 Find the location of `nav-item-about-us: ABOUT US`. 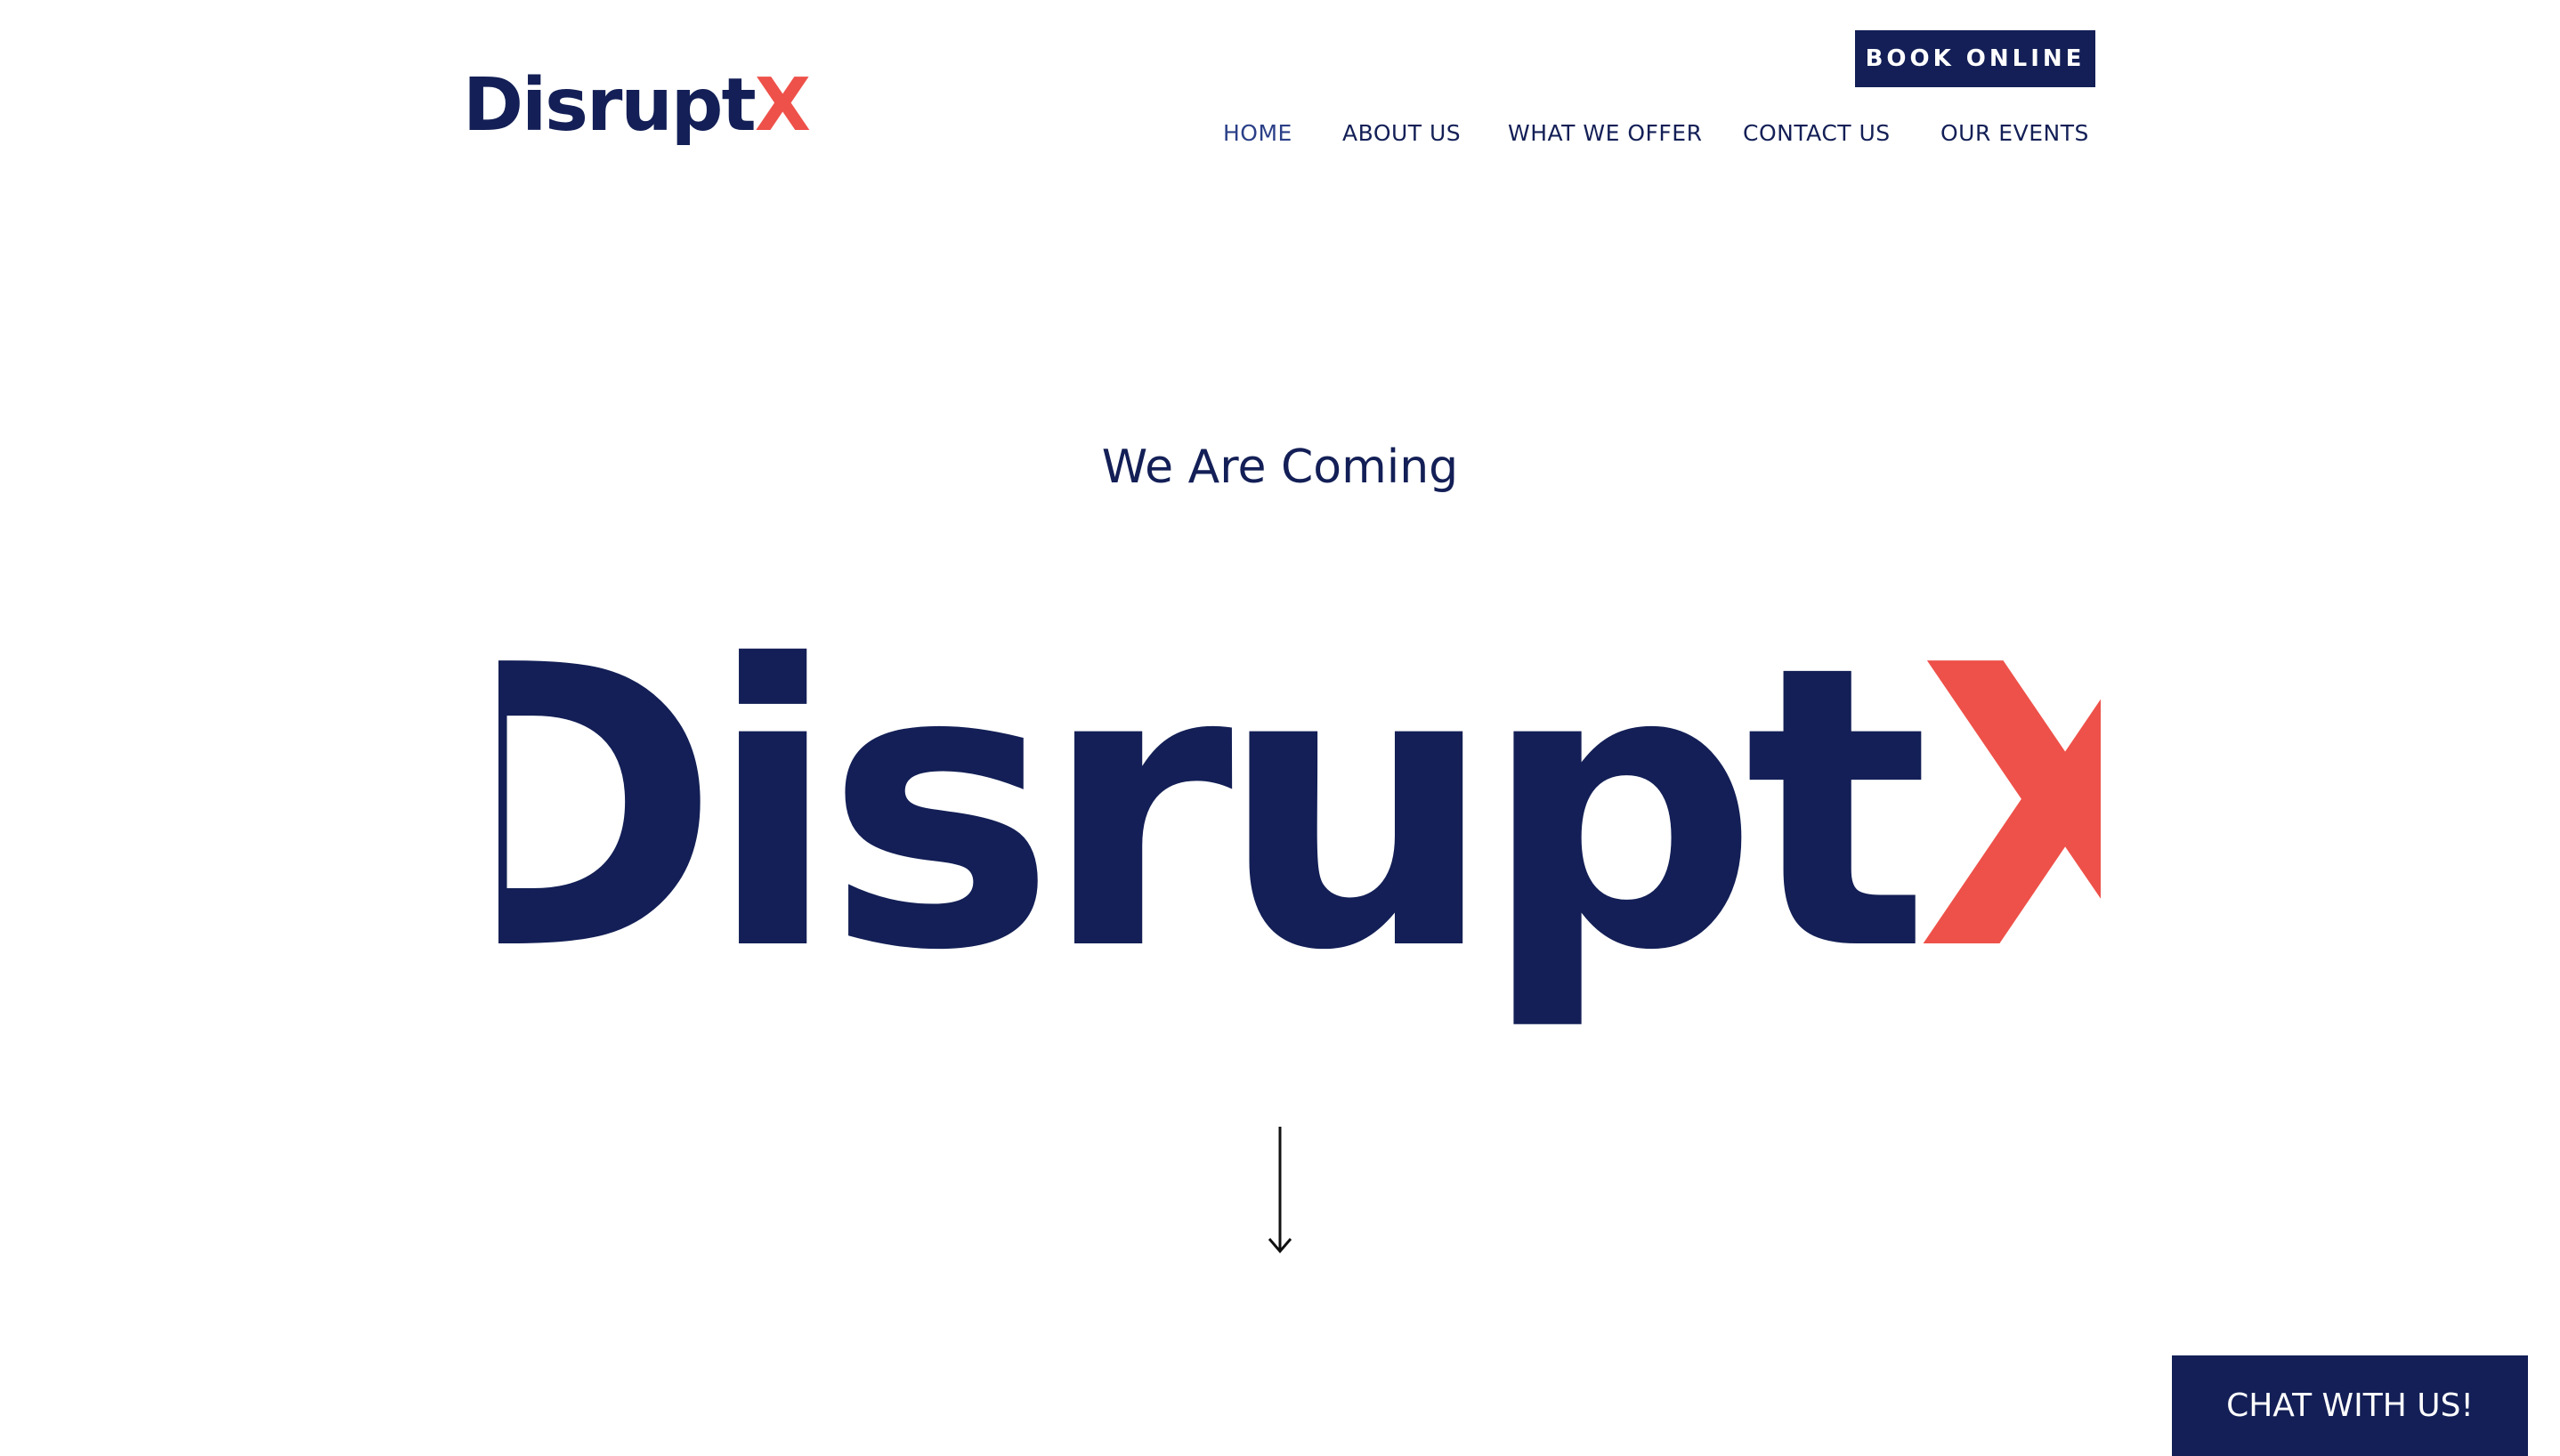

nav-item-about-us: ABOUT US is located at coordinates (1402, 133).